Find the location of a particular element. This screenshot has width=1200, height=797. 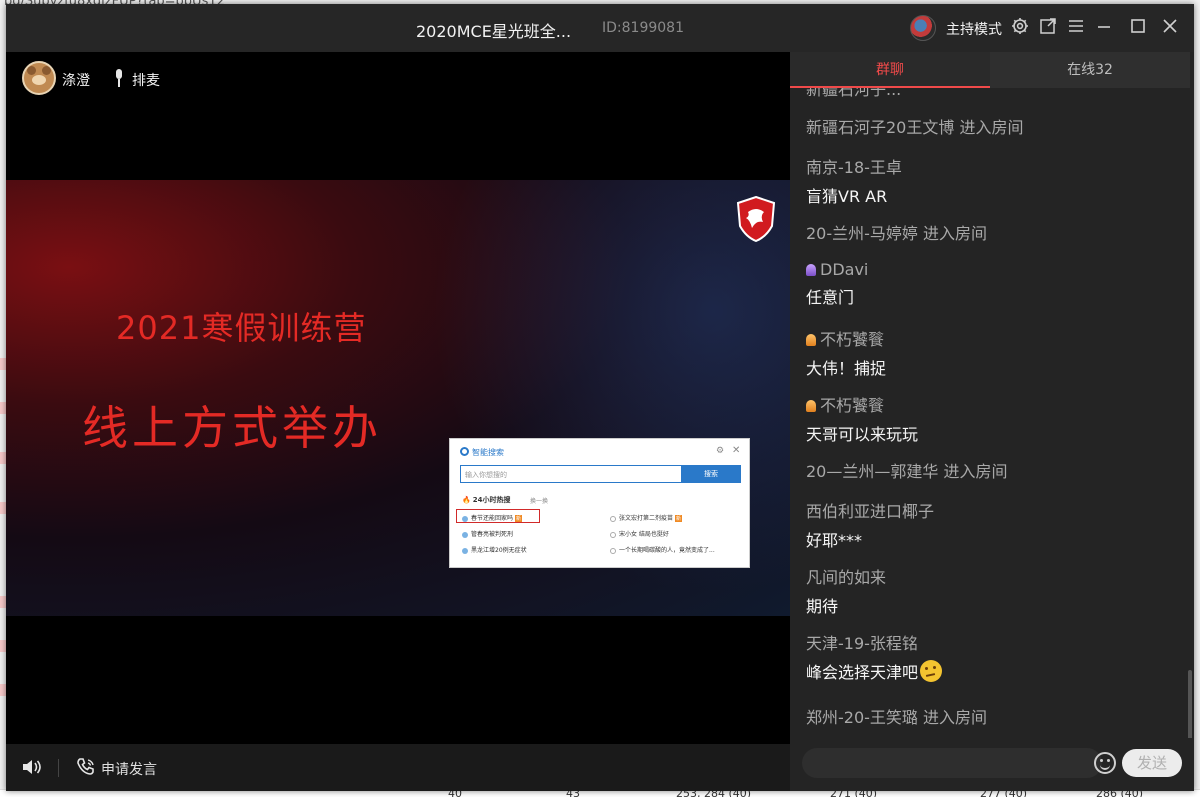

chat-sender-name: 天津-19-张程铭 is located at coordinates (991, 642).